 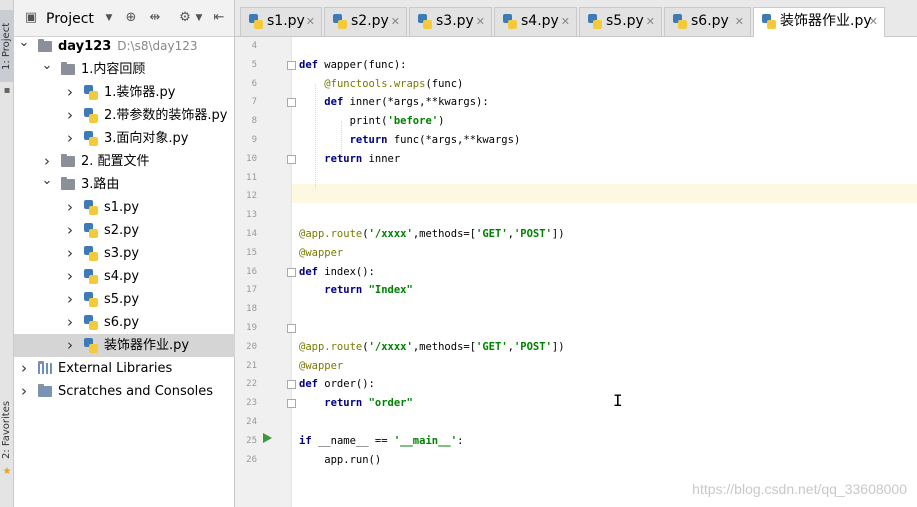 What do you see at coordinates (124, 391) in the screenshot?
I see `tree-folder-item: › Scratches and Consoles` at bounding box center [124, 391].